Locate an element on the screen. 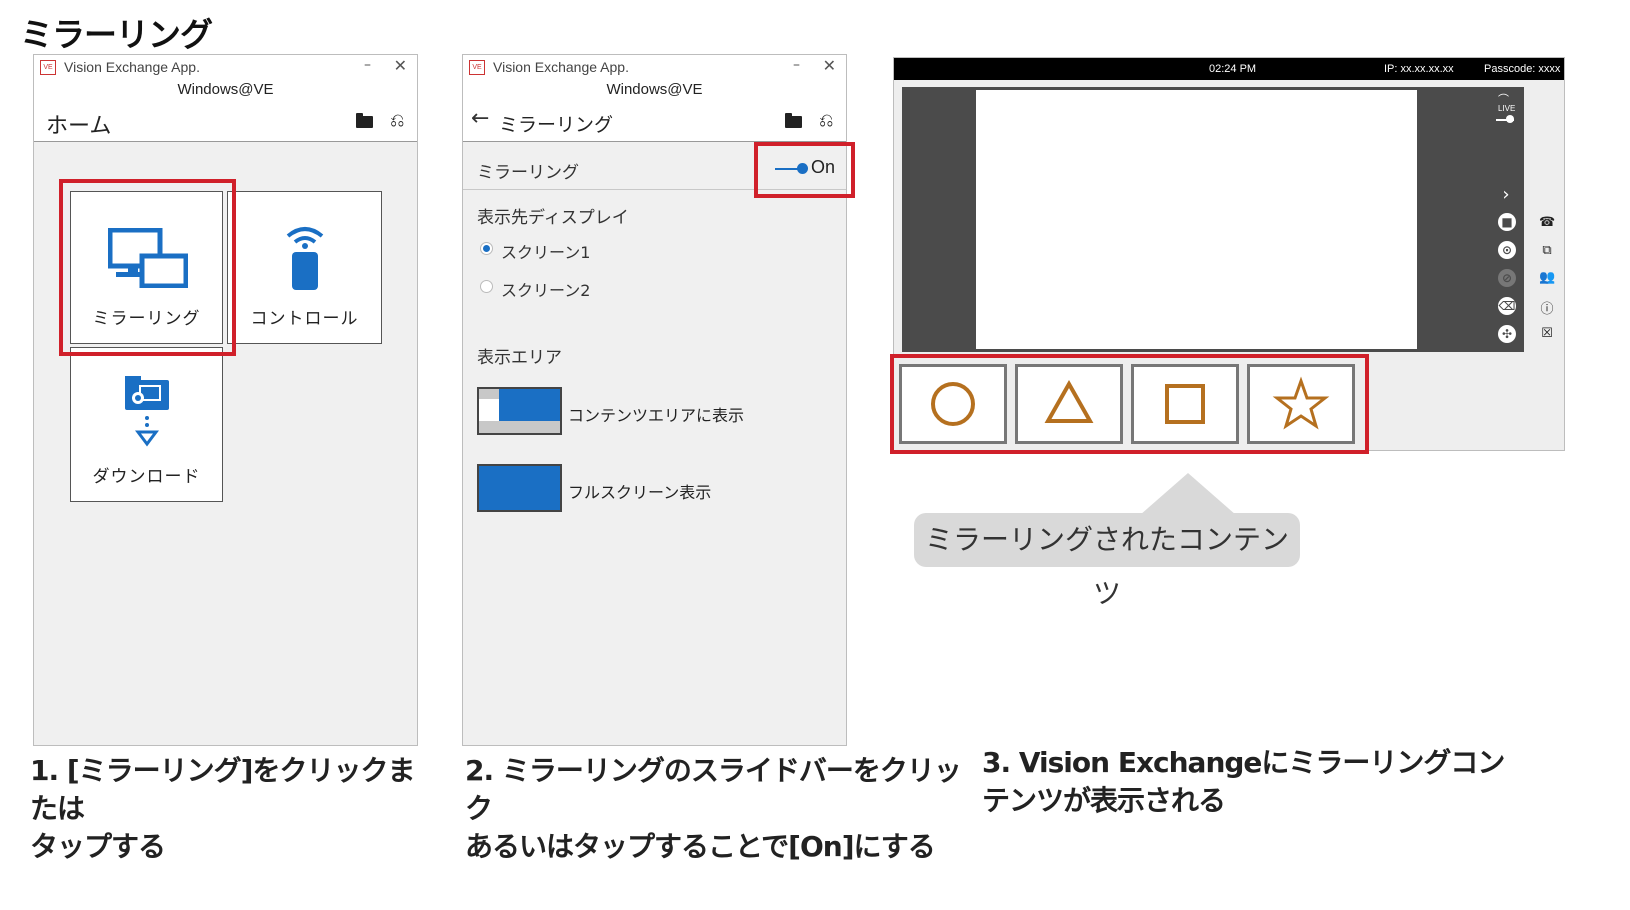  download-icon is located at coordinates (147, 411).